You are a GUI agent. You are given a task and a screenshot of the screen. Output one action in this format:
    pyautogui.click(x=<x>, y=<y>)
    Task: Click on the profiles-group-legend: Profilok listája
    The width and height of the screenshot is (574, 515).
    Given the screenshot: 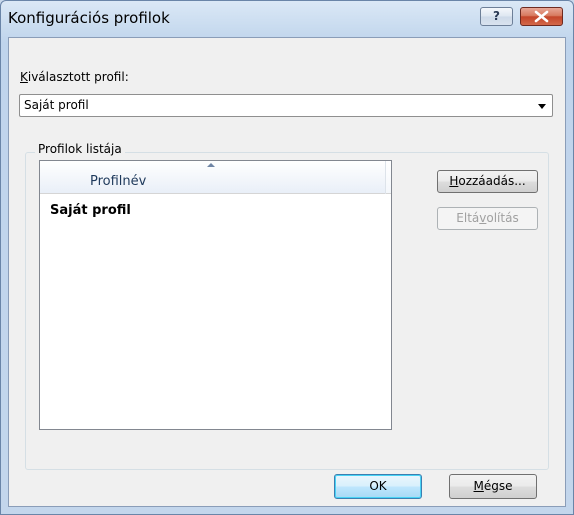 What is the action you would take?
    pyautogui.click(x=80, y=149)
    